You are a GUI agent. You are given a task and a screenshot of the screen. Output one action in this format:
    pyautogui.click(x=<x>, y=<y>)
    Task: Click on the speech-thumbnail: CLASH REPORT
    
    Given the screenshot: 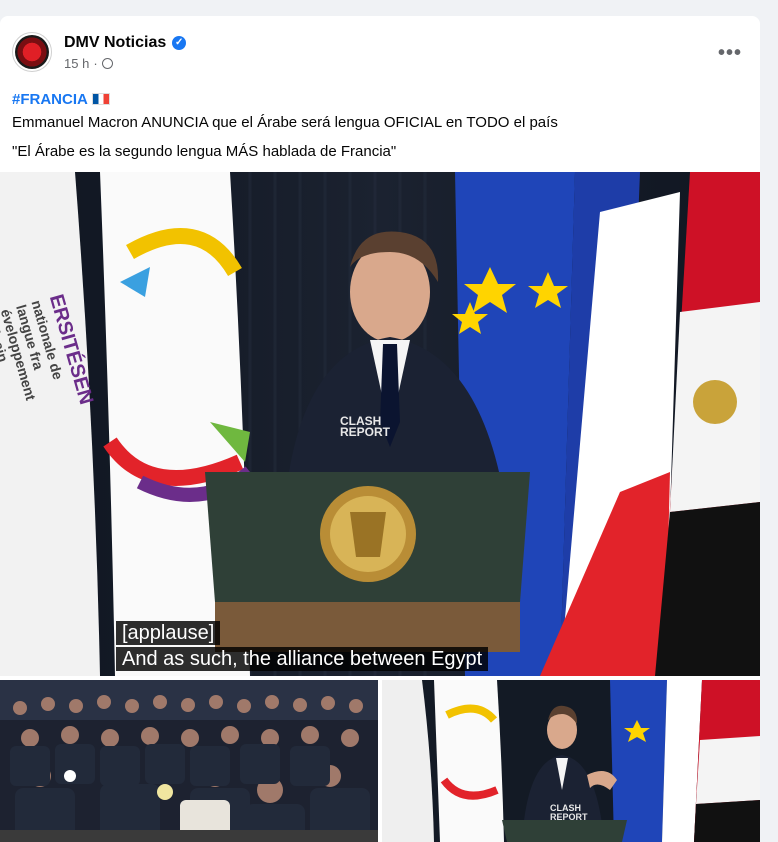 What is the action you would take?
    pyautogui.click(x=571, y=761)
    